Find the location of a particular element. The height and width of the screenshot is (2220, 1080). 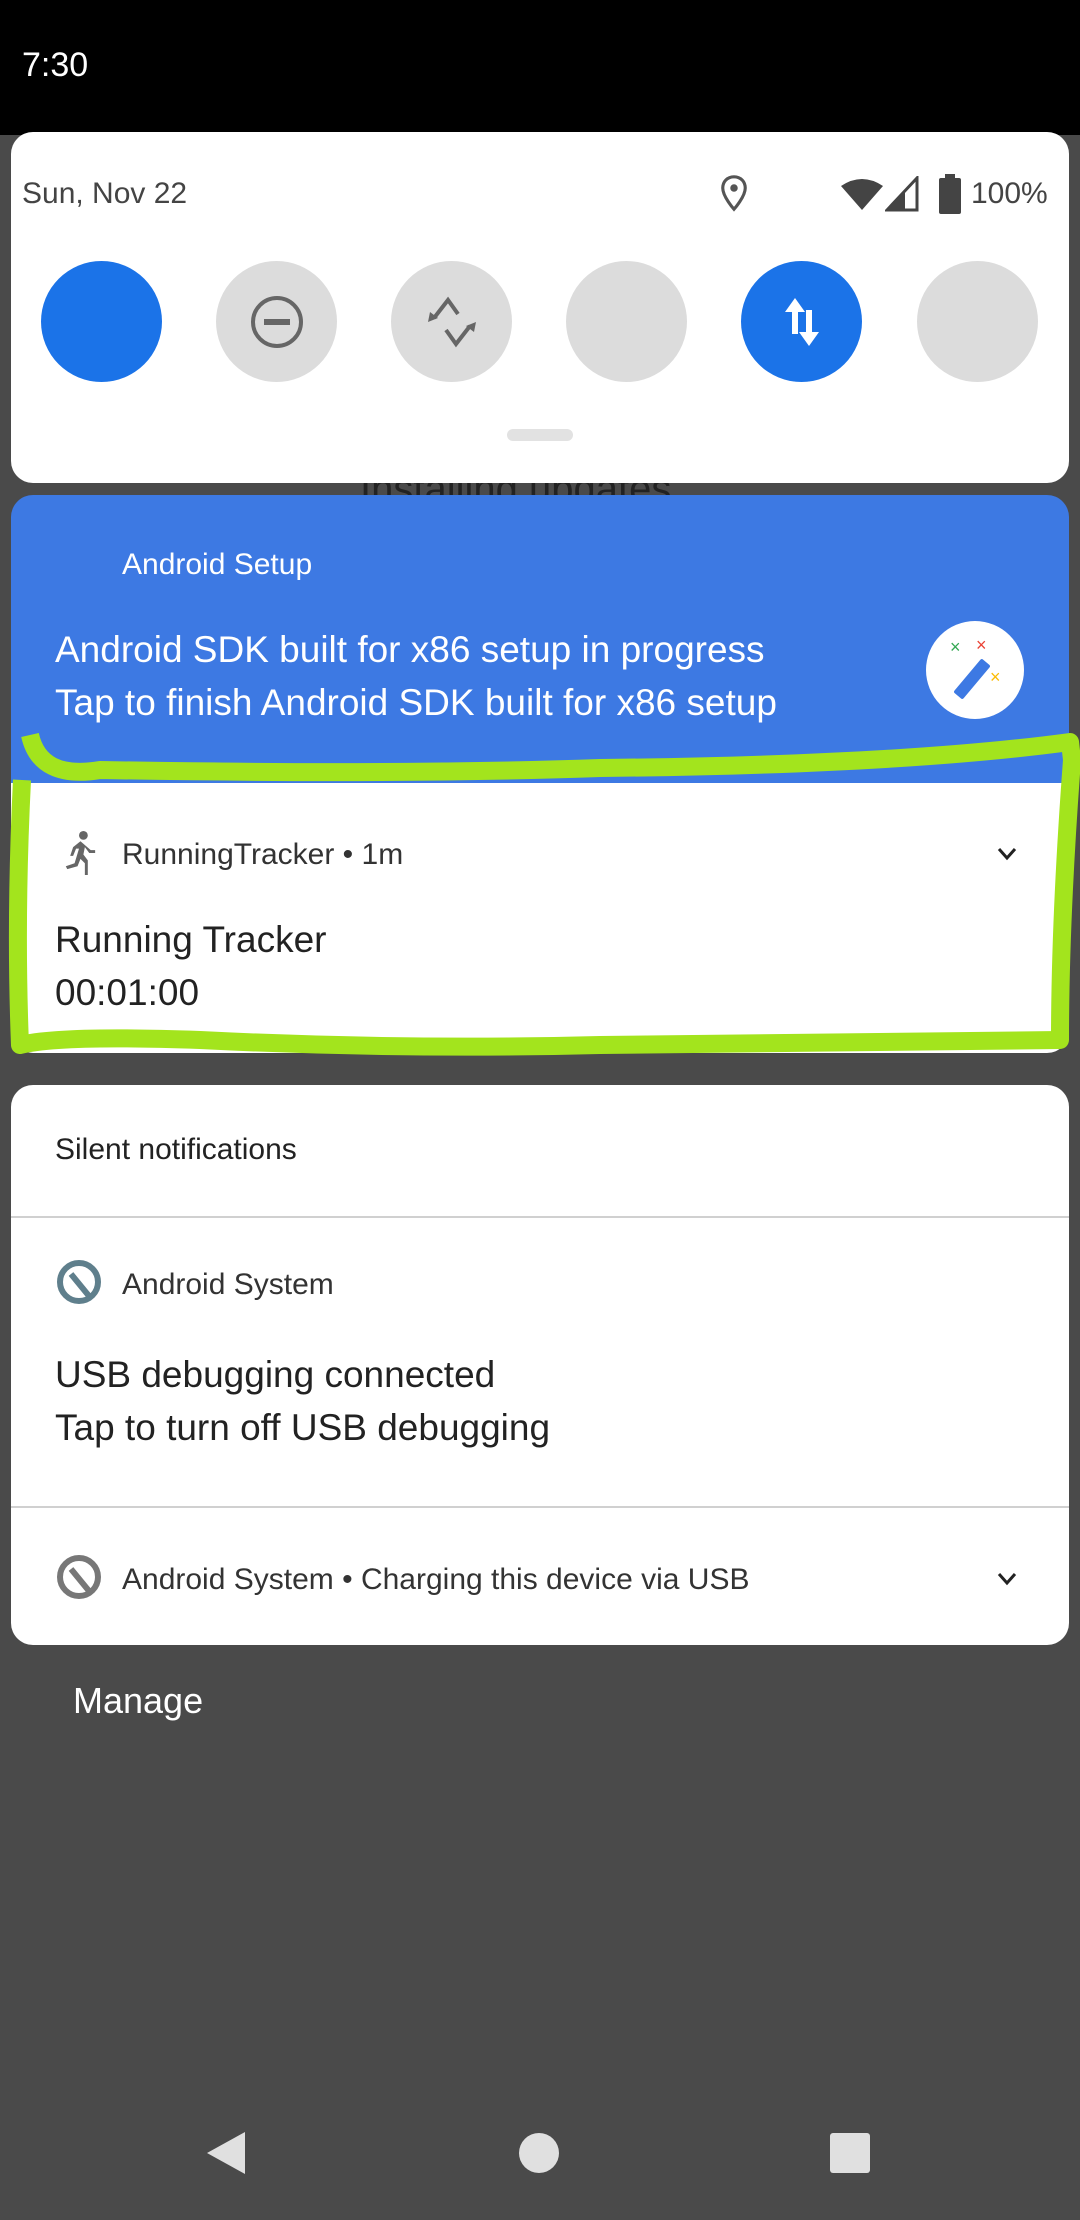

battery-icon is located at coordinates (950, 194).